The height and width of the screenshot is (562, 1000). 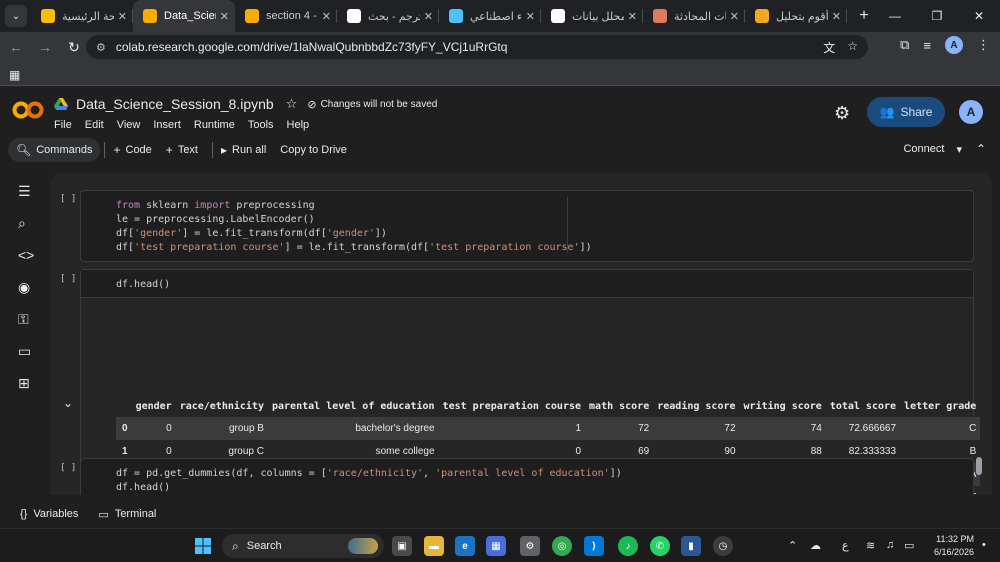 I want to click on menu-tools: Tools, so click(x=261, y=125).